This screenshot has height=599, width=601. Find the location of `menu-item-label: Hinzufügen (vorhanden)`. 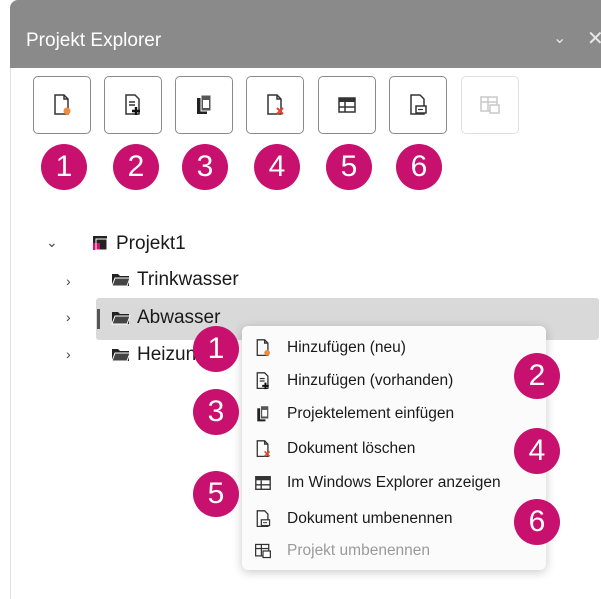

menu-item-label: Hinzufügen (vorhanden) is located at coordinates (370, 380).